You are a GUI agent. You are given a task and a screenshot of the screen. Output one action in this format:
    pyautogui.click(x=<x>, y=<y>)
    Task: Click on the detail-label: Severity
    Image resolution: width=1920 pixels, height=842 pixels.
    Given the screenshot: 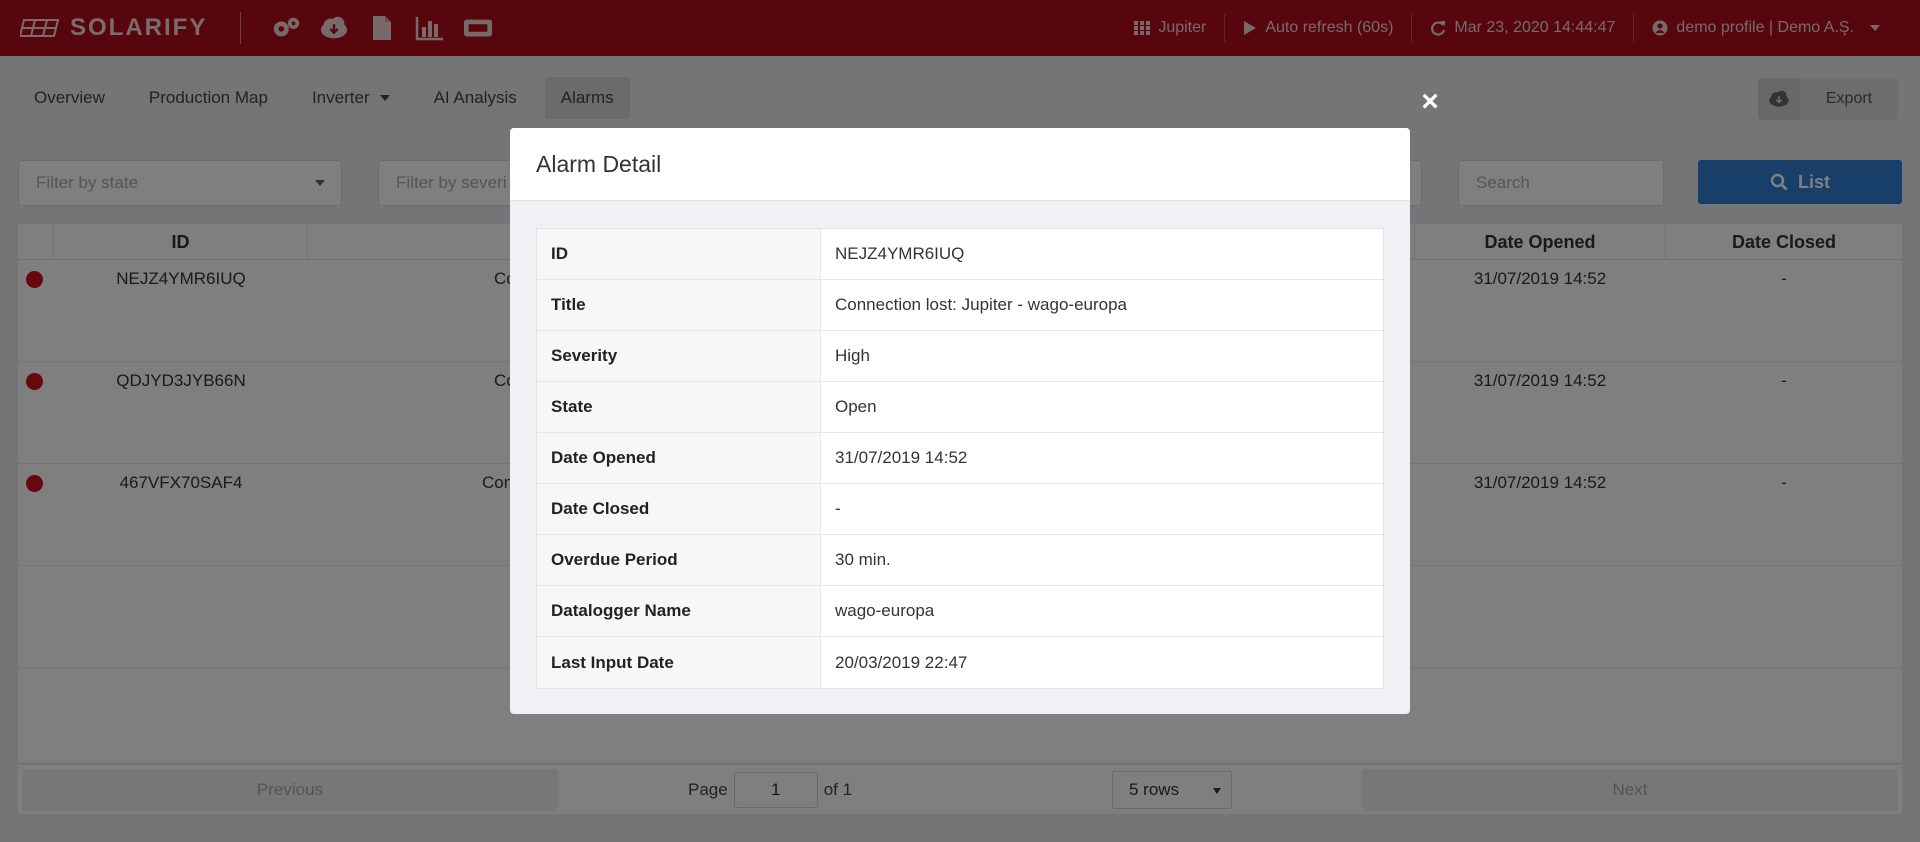 What is the action you would take?
    pyautogui.click(x=679, y=356)
    